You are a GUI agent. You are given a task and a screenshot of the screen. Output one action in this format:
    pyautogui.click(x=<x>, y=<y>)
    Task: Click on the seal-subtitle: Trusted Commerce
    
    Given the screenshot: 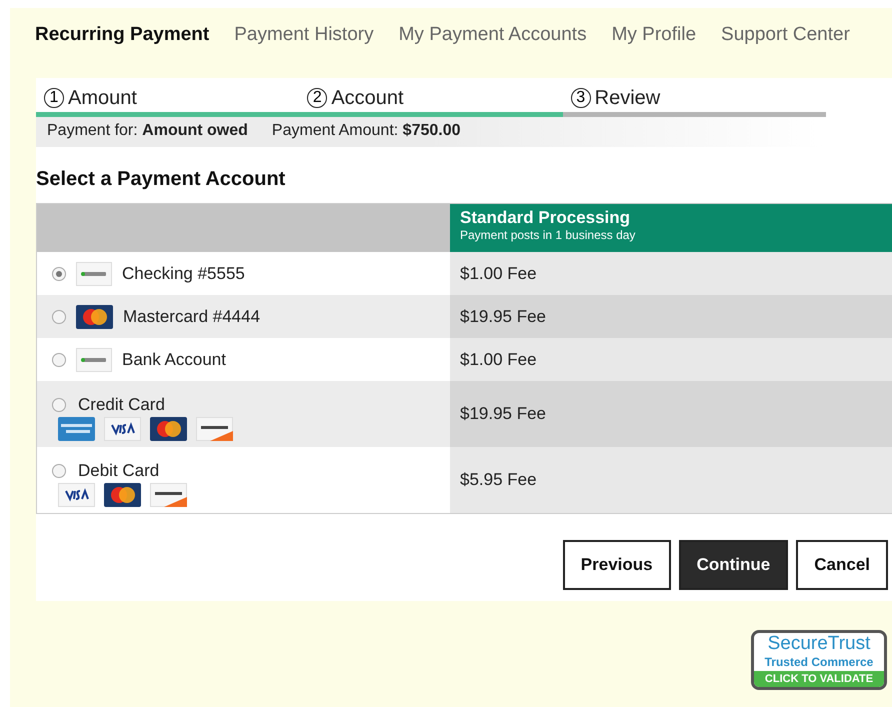 What is the action you would take?
    pyautogui.click(x=819, y=662)
    